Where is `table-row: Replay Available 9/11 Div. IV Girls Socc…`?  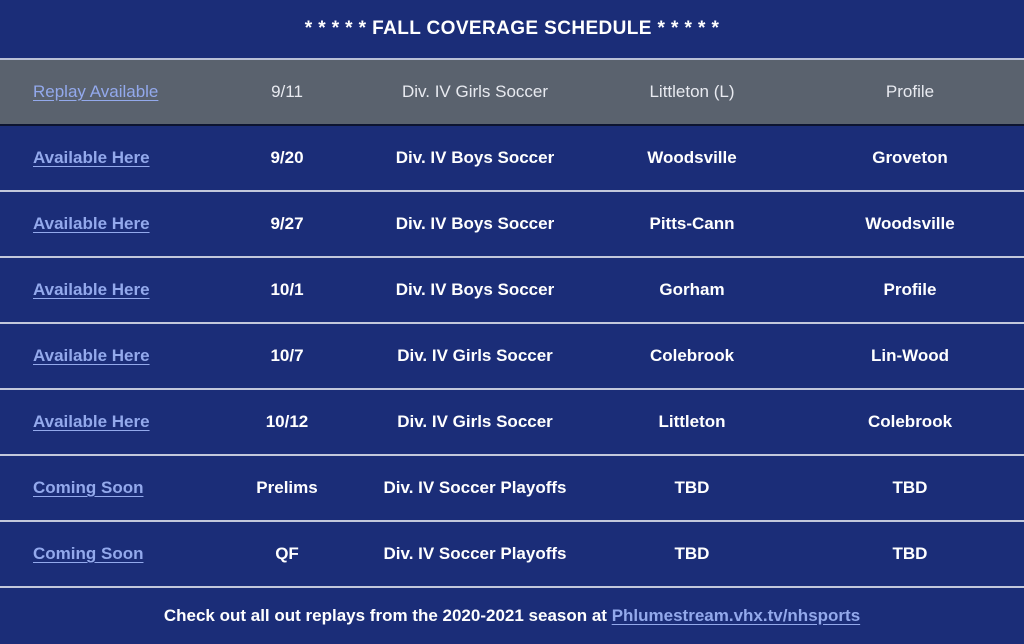
table-row: Replay Available 9/11 Div. IV Girls Socc… is located at coordinates (512, 93).